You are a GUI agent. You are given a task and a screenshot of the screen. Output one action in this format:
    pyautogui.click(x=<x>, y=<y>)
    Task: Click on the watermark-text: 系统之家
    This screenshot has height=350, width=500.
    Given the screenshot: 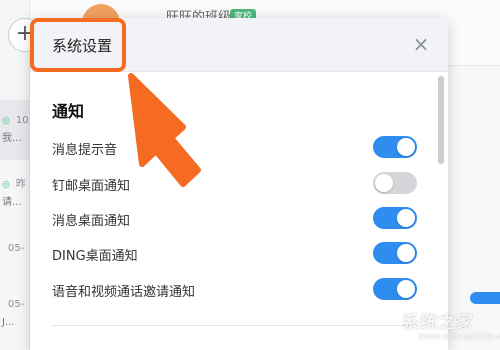 What is the action you would take?
    pyautogui.click(x=438, y=323)
    